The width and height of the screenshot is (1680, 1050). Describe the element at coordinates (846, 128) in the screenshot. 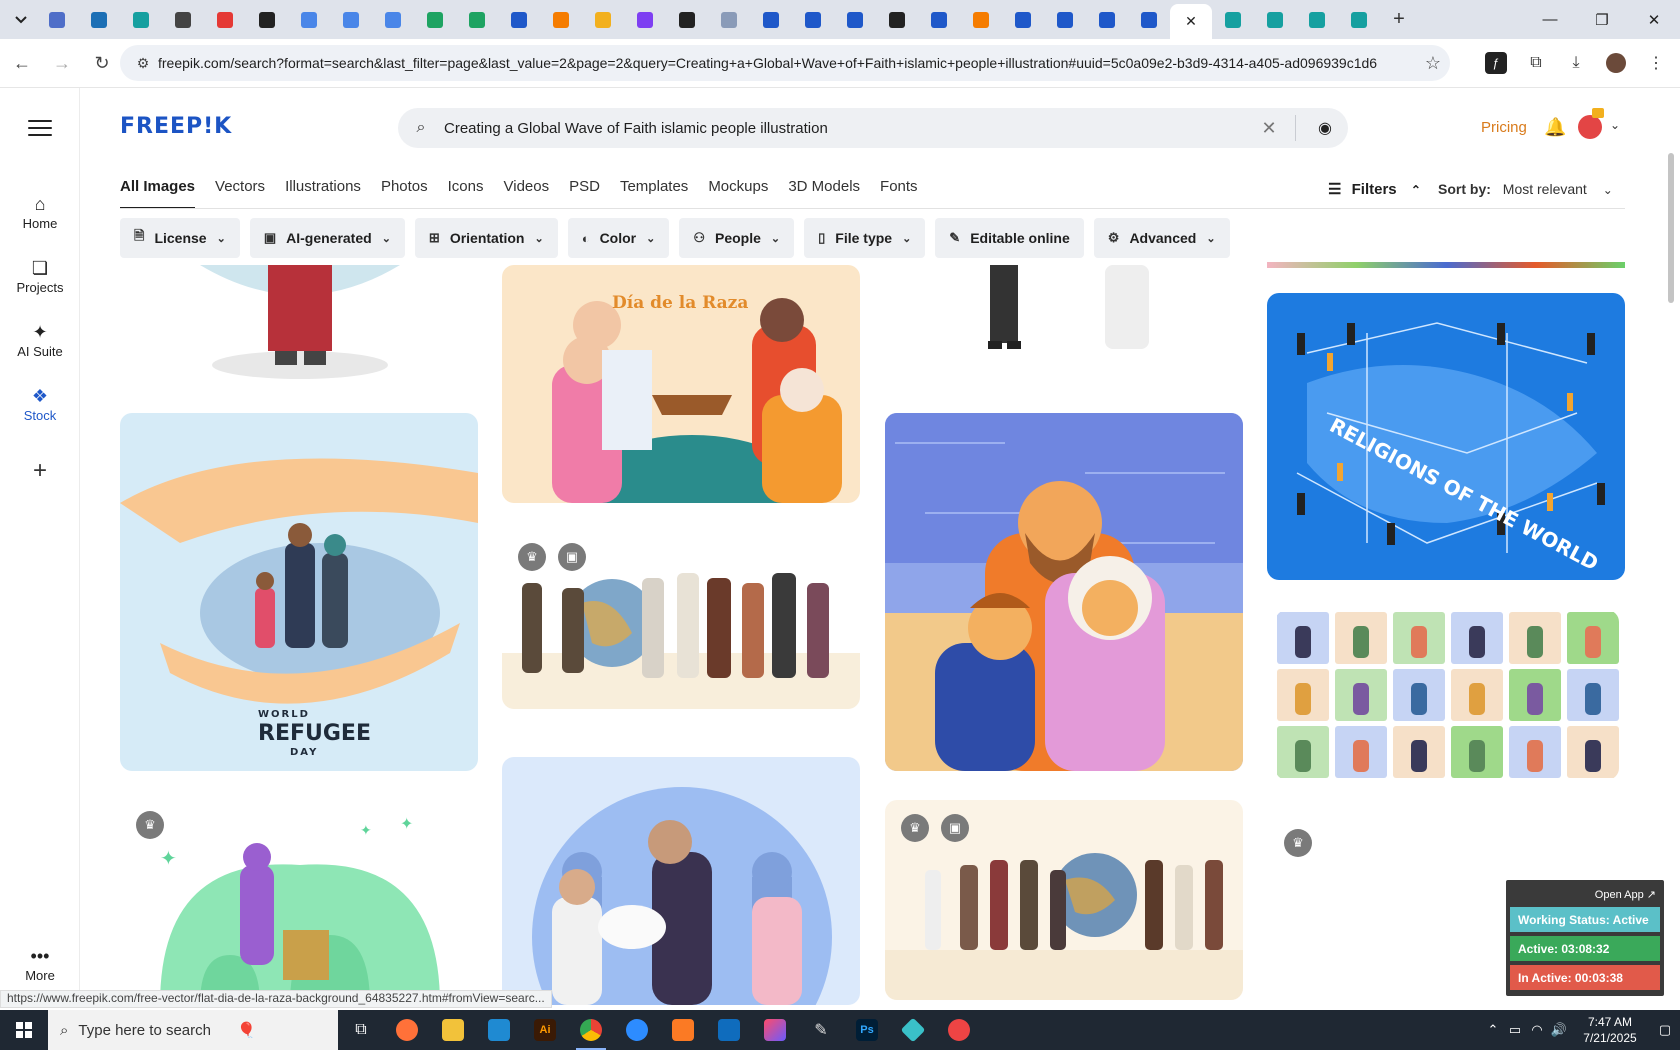

I see `search-input` at that location.